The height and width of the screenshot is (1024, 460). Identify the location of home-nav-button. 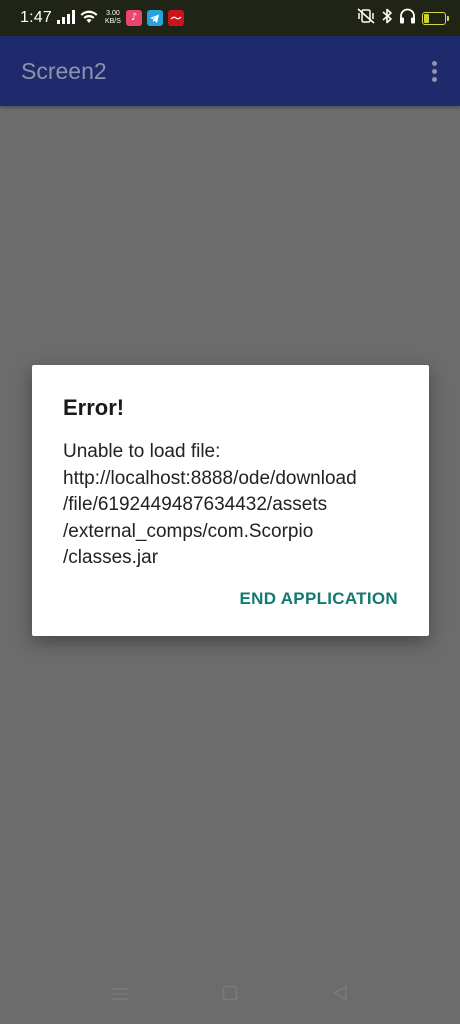
(230, 995).